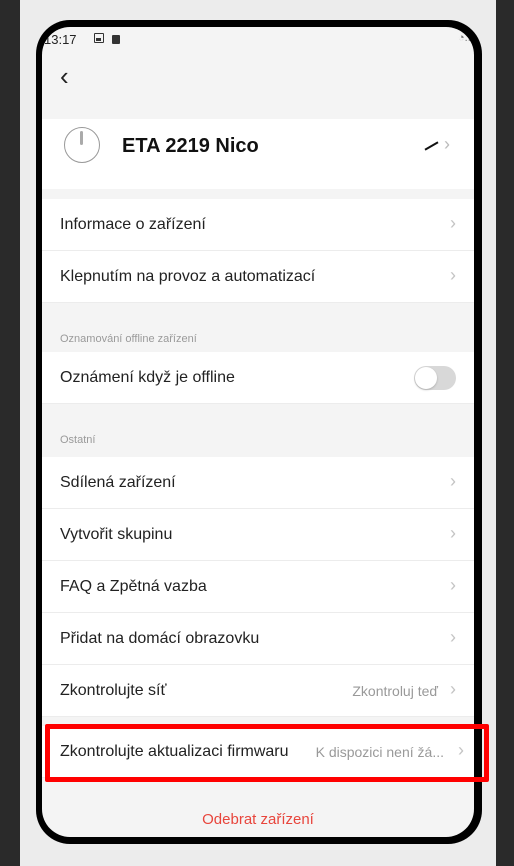 This screenshot has height=866, width=514. I want to click on section-title-offline: Oznamování offline zařízení, so click(128, 339).